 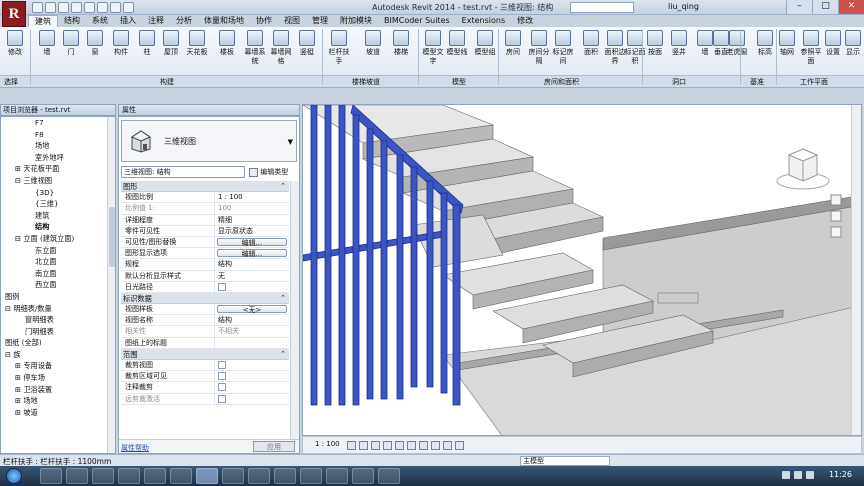 I want to click on tree-item: ⊞ 停车场, so click(x=58, y=378).